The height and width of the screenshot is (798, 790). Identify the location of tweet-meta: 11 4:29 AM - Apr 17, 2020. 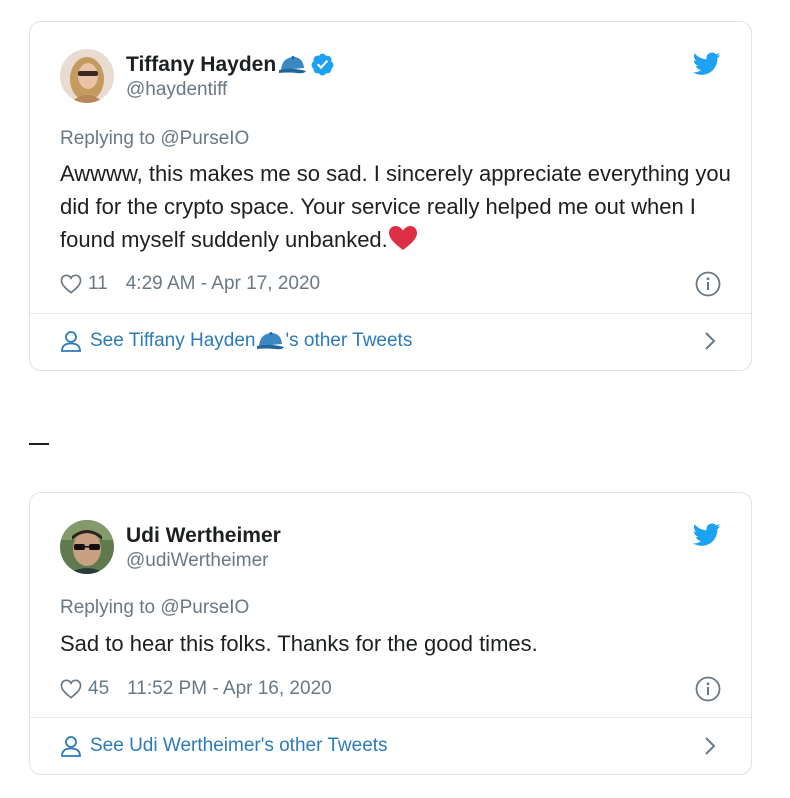
(390, 284).